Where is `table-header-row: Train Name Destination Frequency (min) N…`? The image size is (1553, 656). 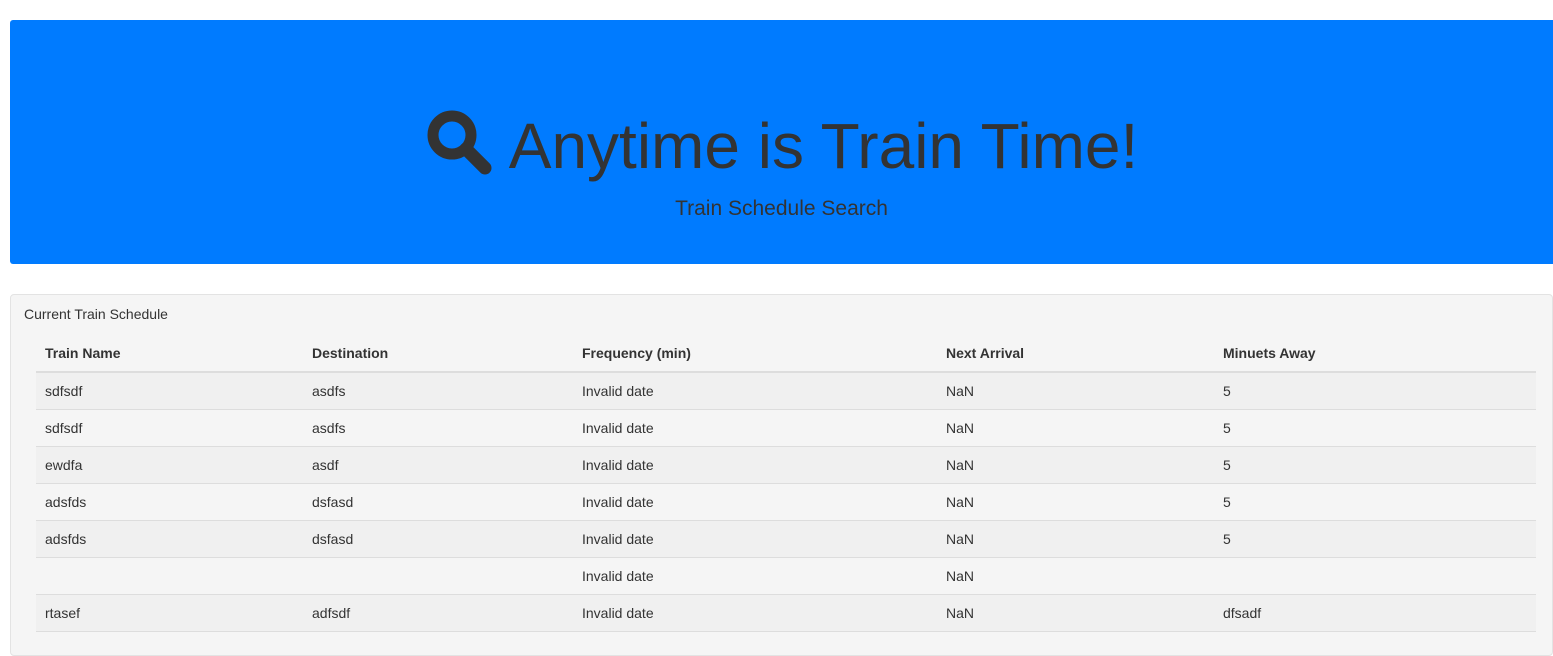 table-header-row: Train Name Destination Frequency (min) N… is located at coordinates (786, 353).